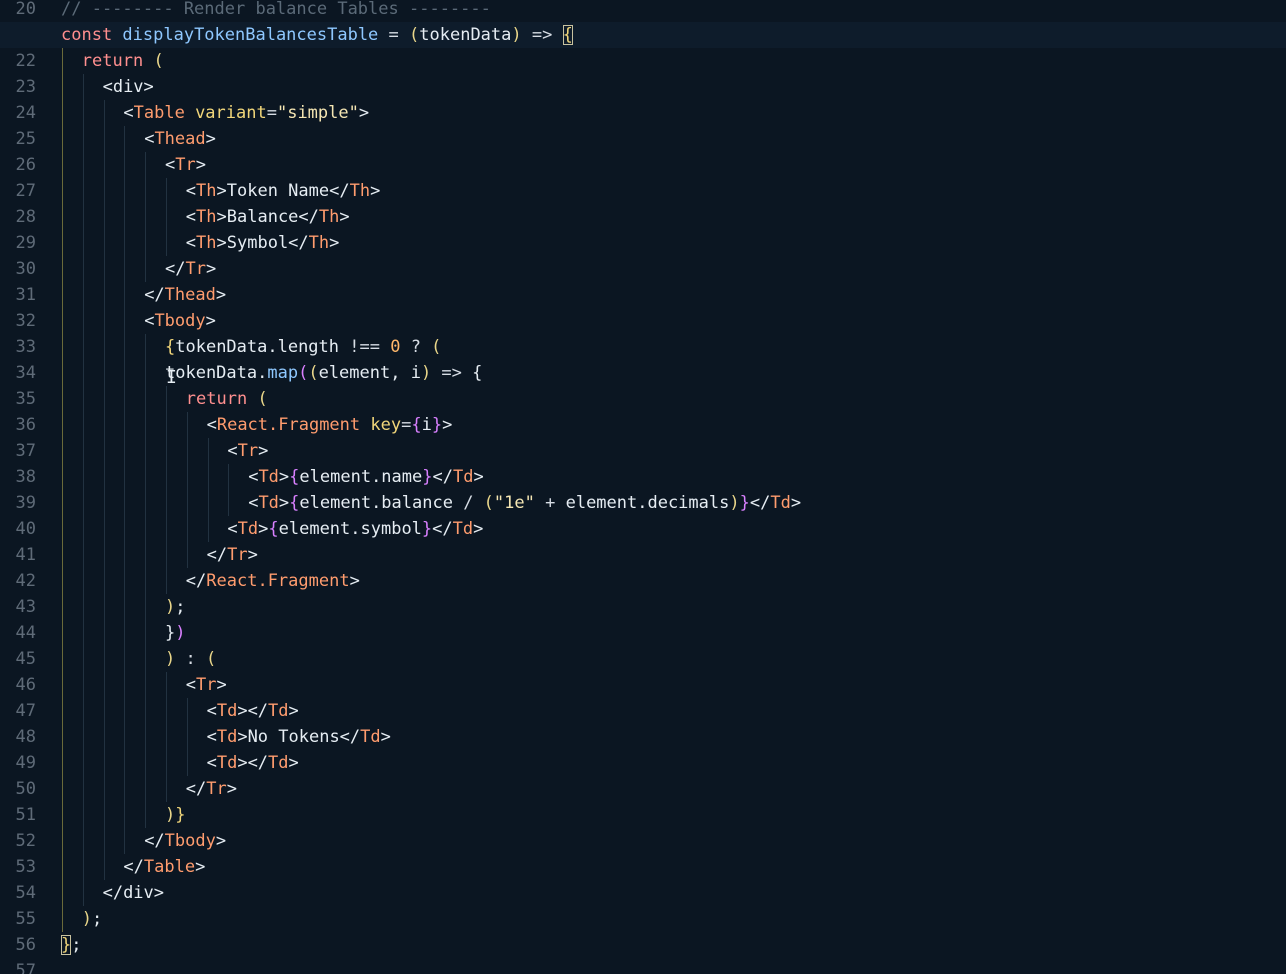 The height and width of the screenshot is (974, 1286). I want to click on code-line-text: return (, so click(123, 61).